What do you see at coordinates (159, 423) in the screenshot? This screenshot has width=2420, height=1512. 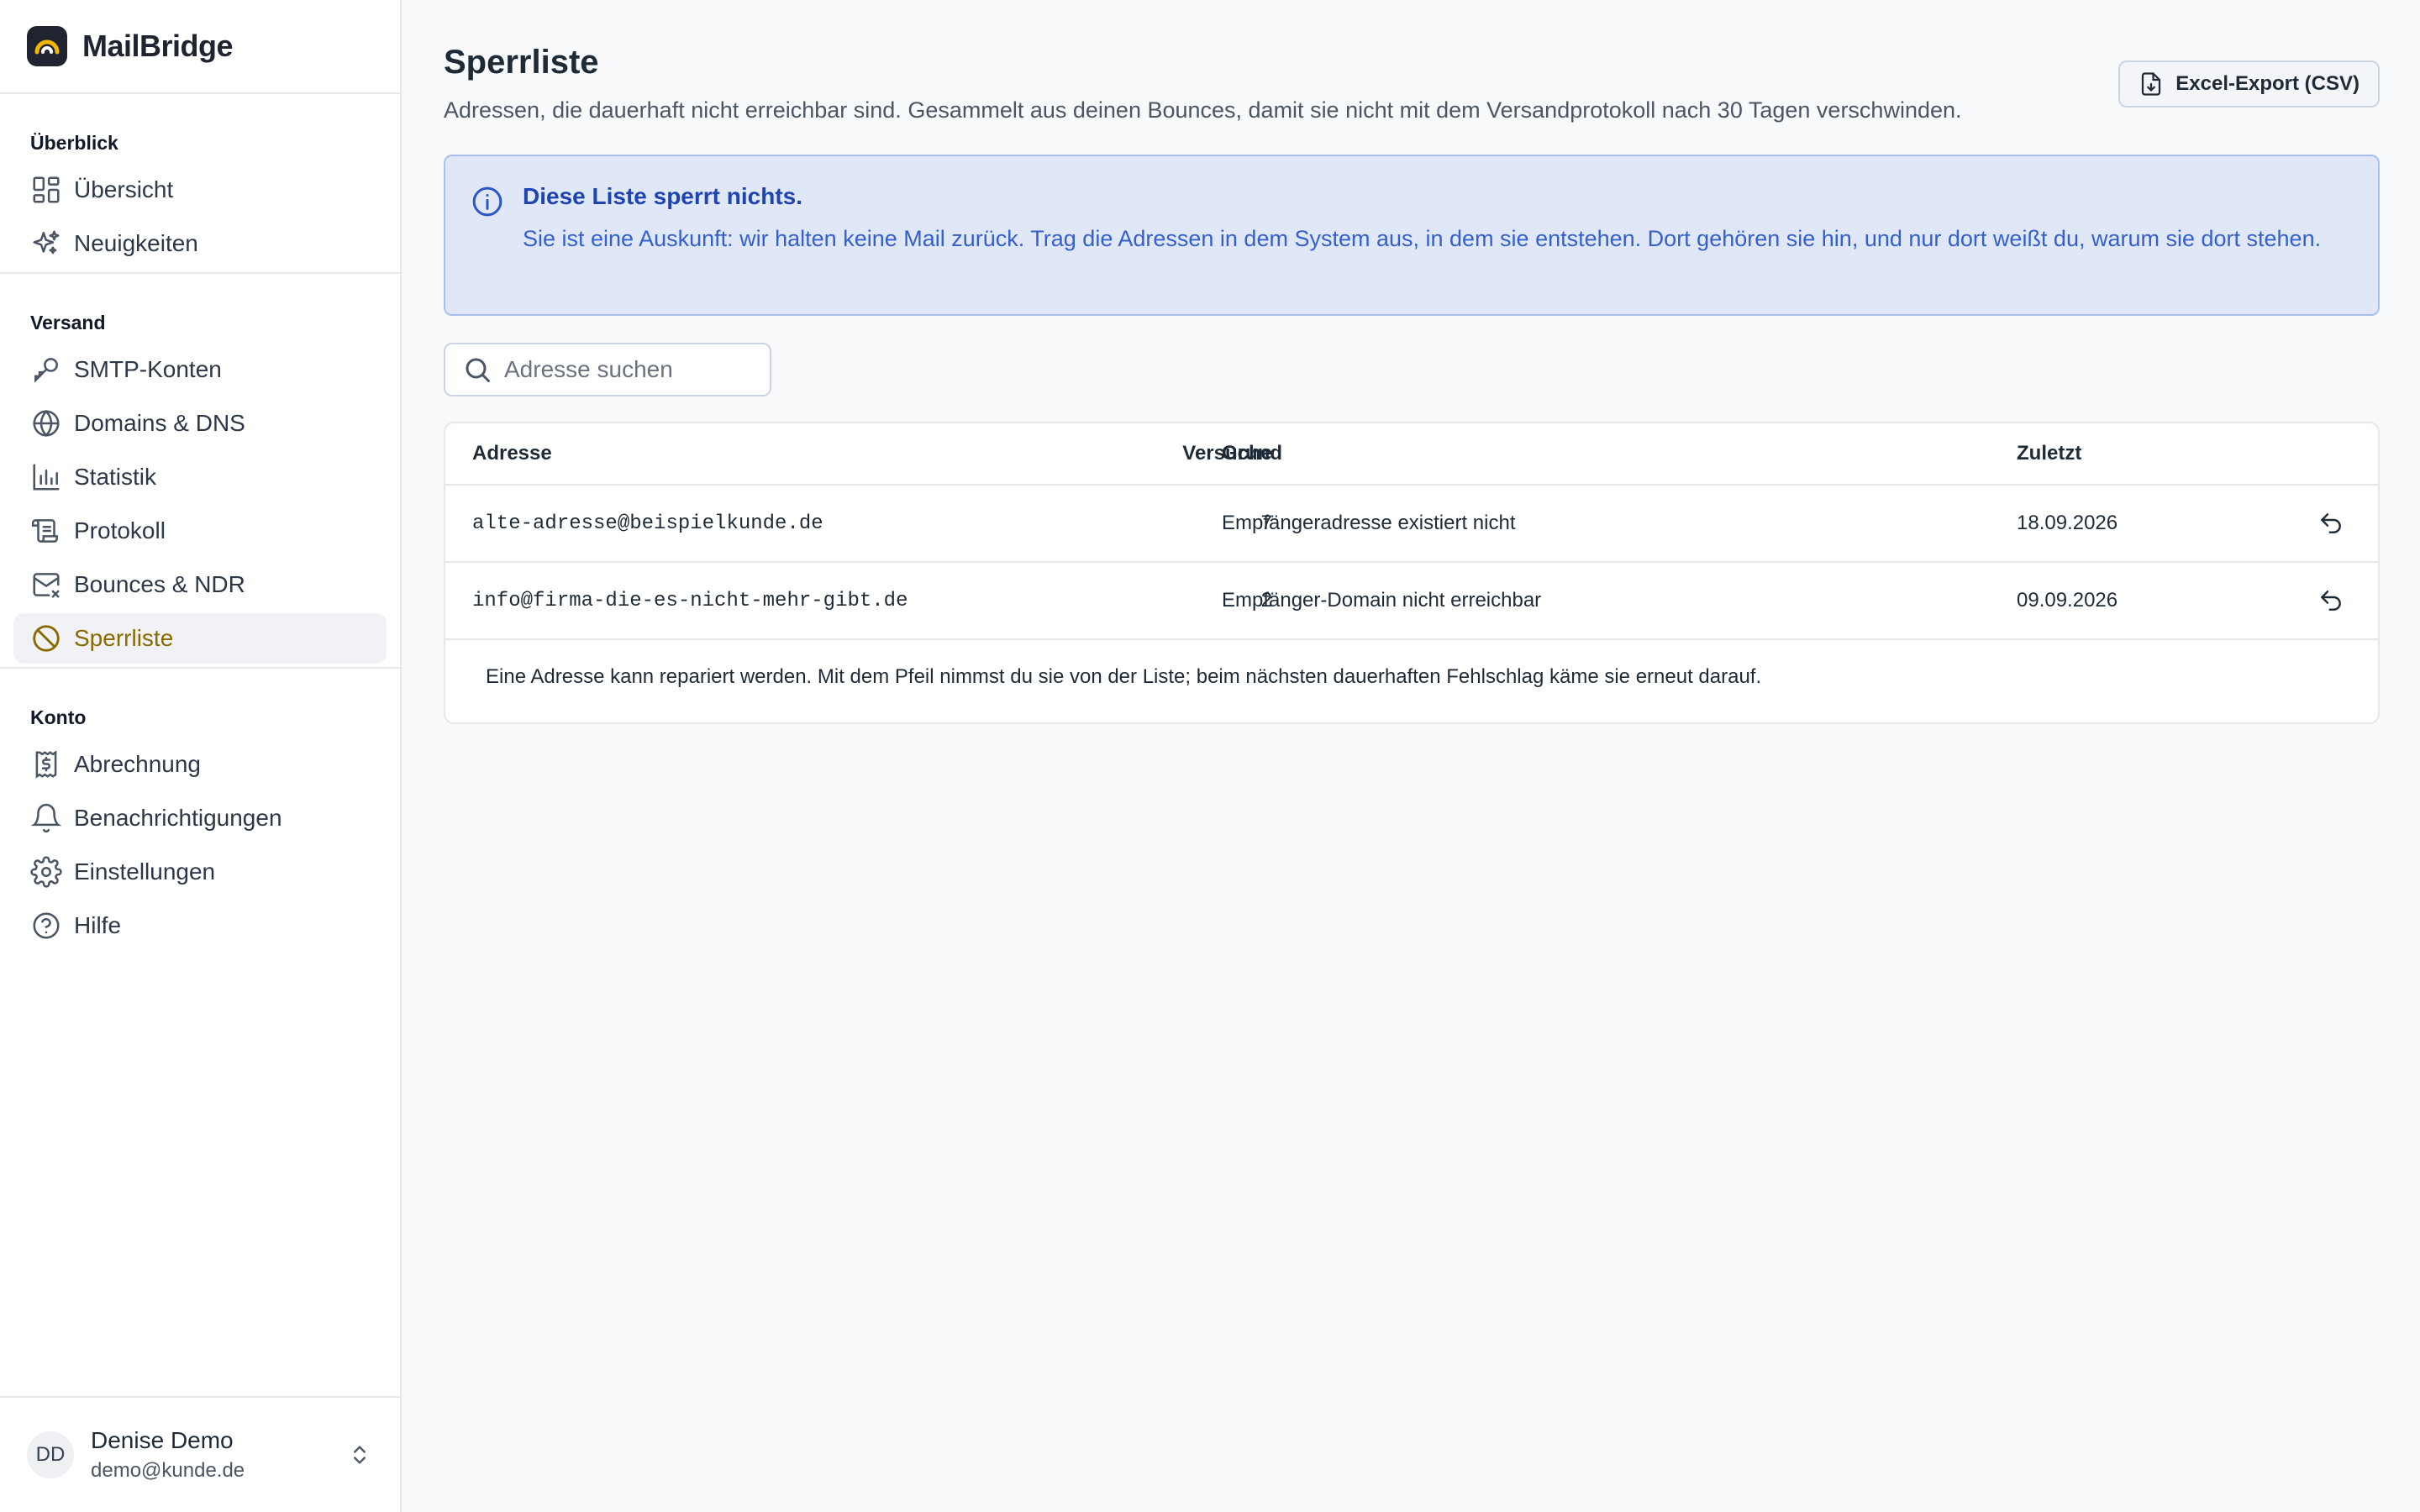 I see `sidebar-item-label: Domains & DNS` at bounding box center [159, 423].